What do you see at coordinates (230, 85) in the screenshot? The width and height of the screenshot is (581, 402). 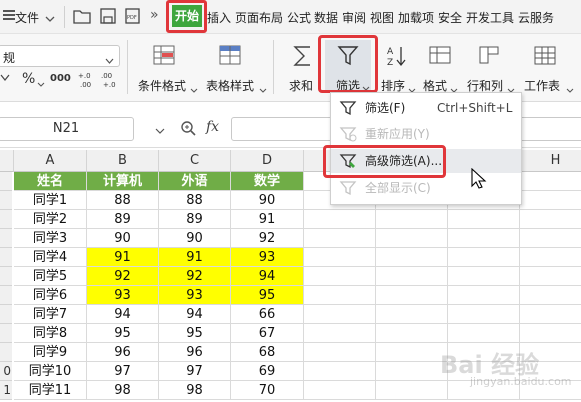 I see `table-style-button: 表格样式` at bounding box center [230, 85].